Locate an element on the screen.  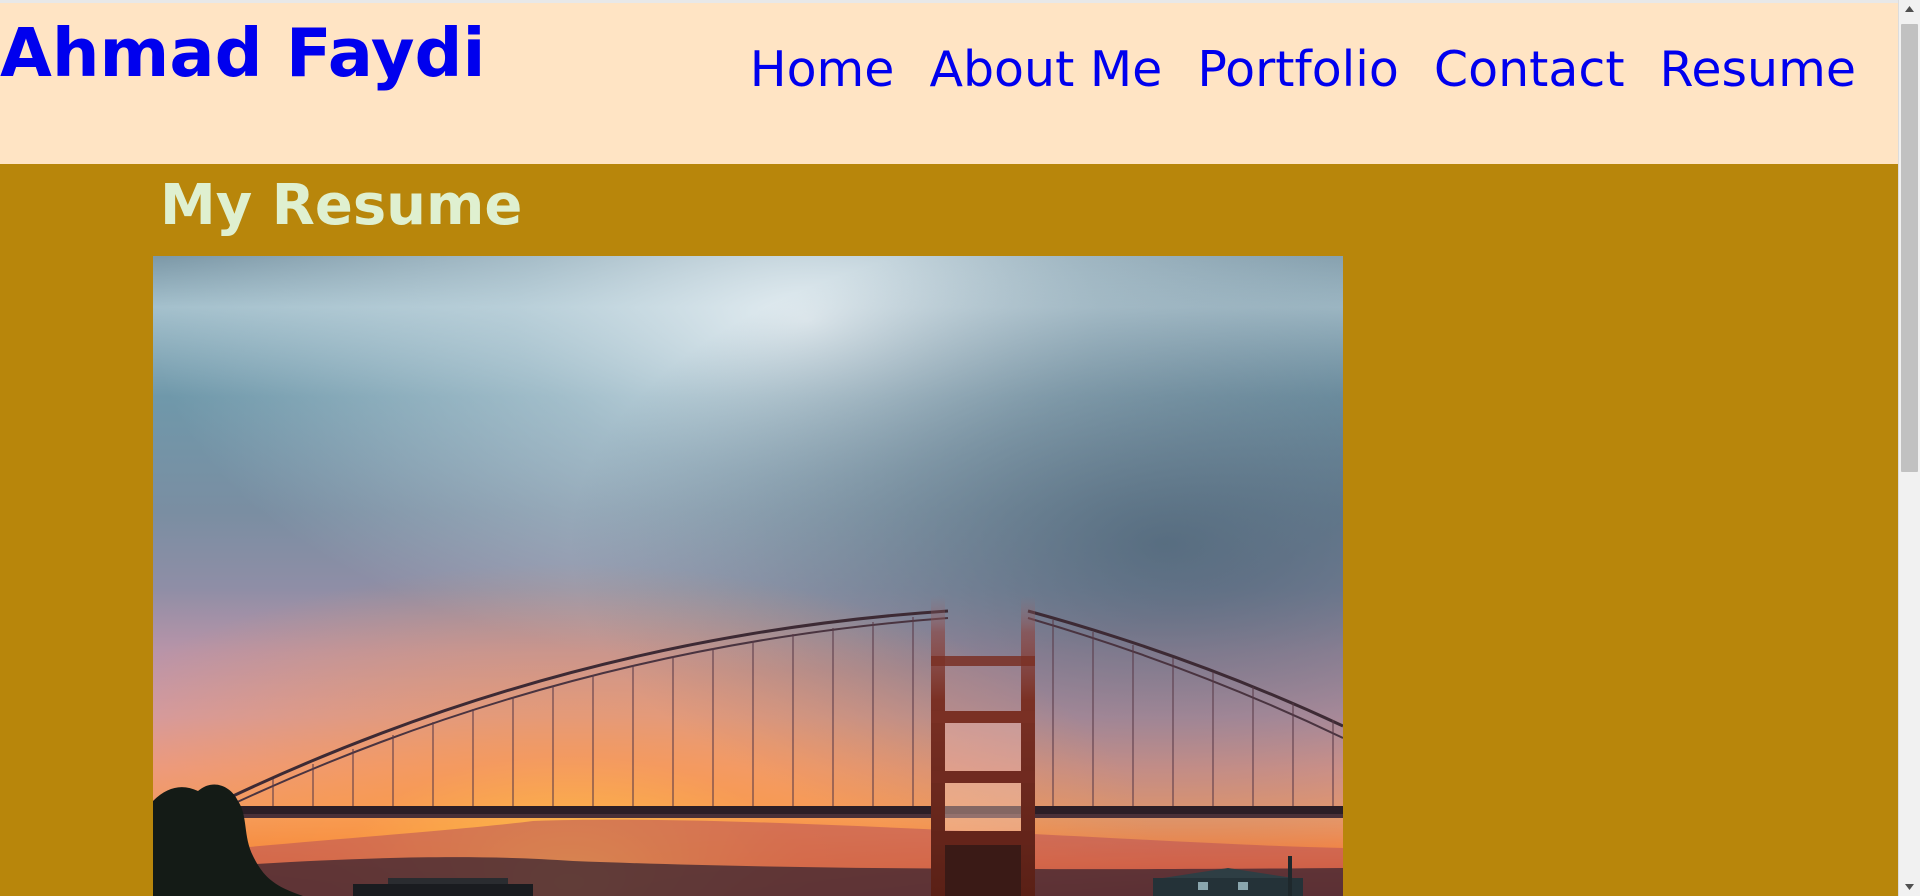
nav-portfolio-link: Portfolio is located at coordinates (1298, 70).